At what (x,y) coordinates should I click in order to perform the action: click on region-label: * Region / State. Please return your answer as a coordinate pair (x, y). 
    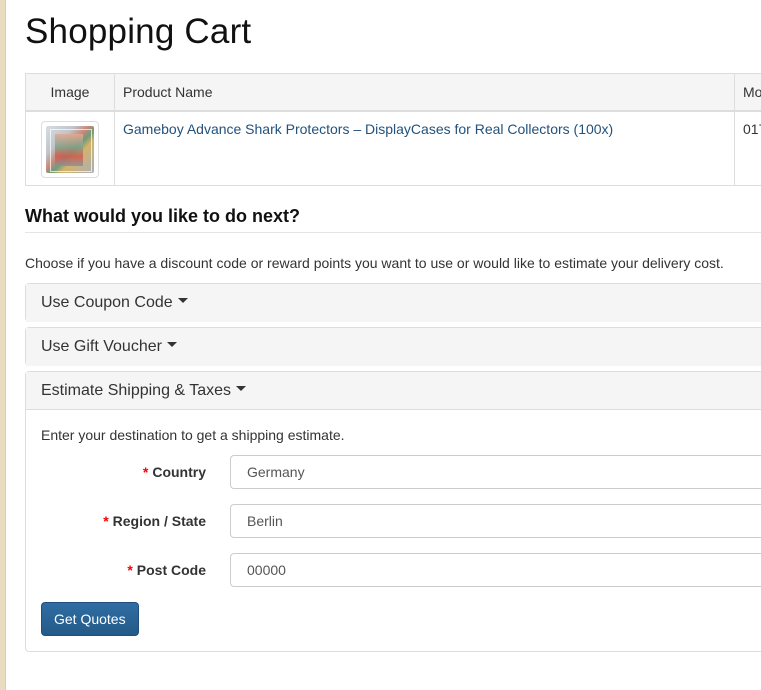
    Looking at the image, I should click on (116, 521).